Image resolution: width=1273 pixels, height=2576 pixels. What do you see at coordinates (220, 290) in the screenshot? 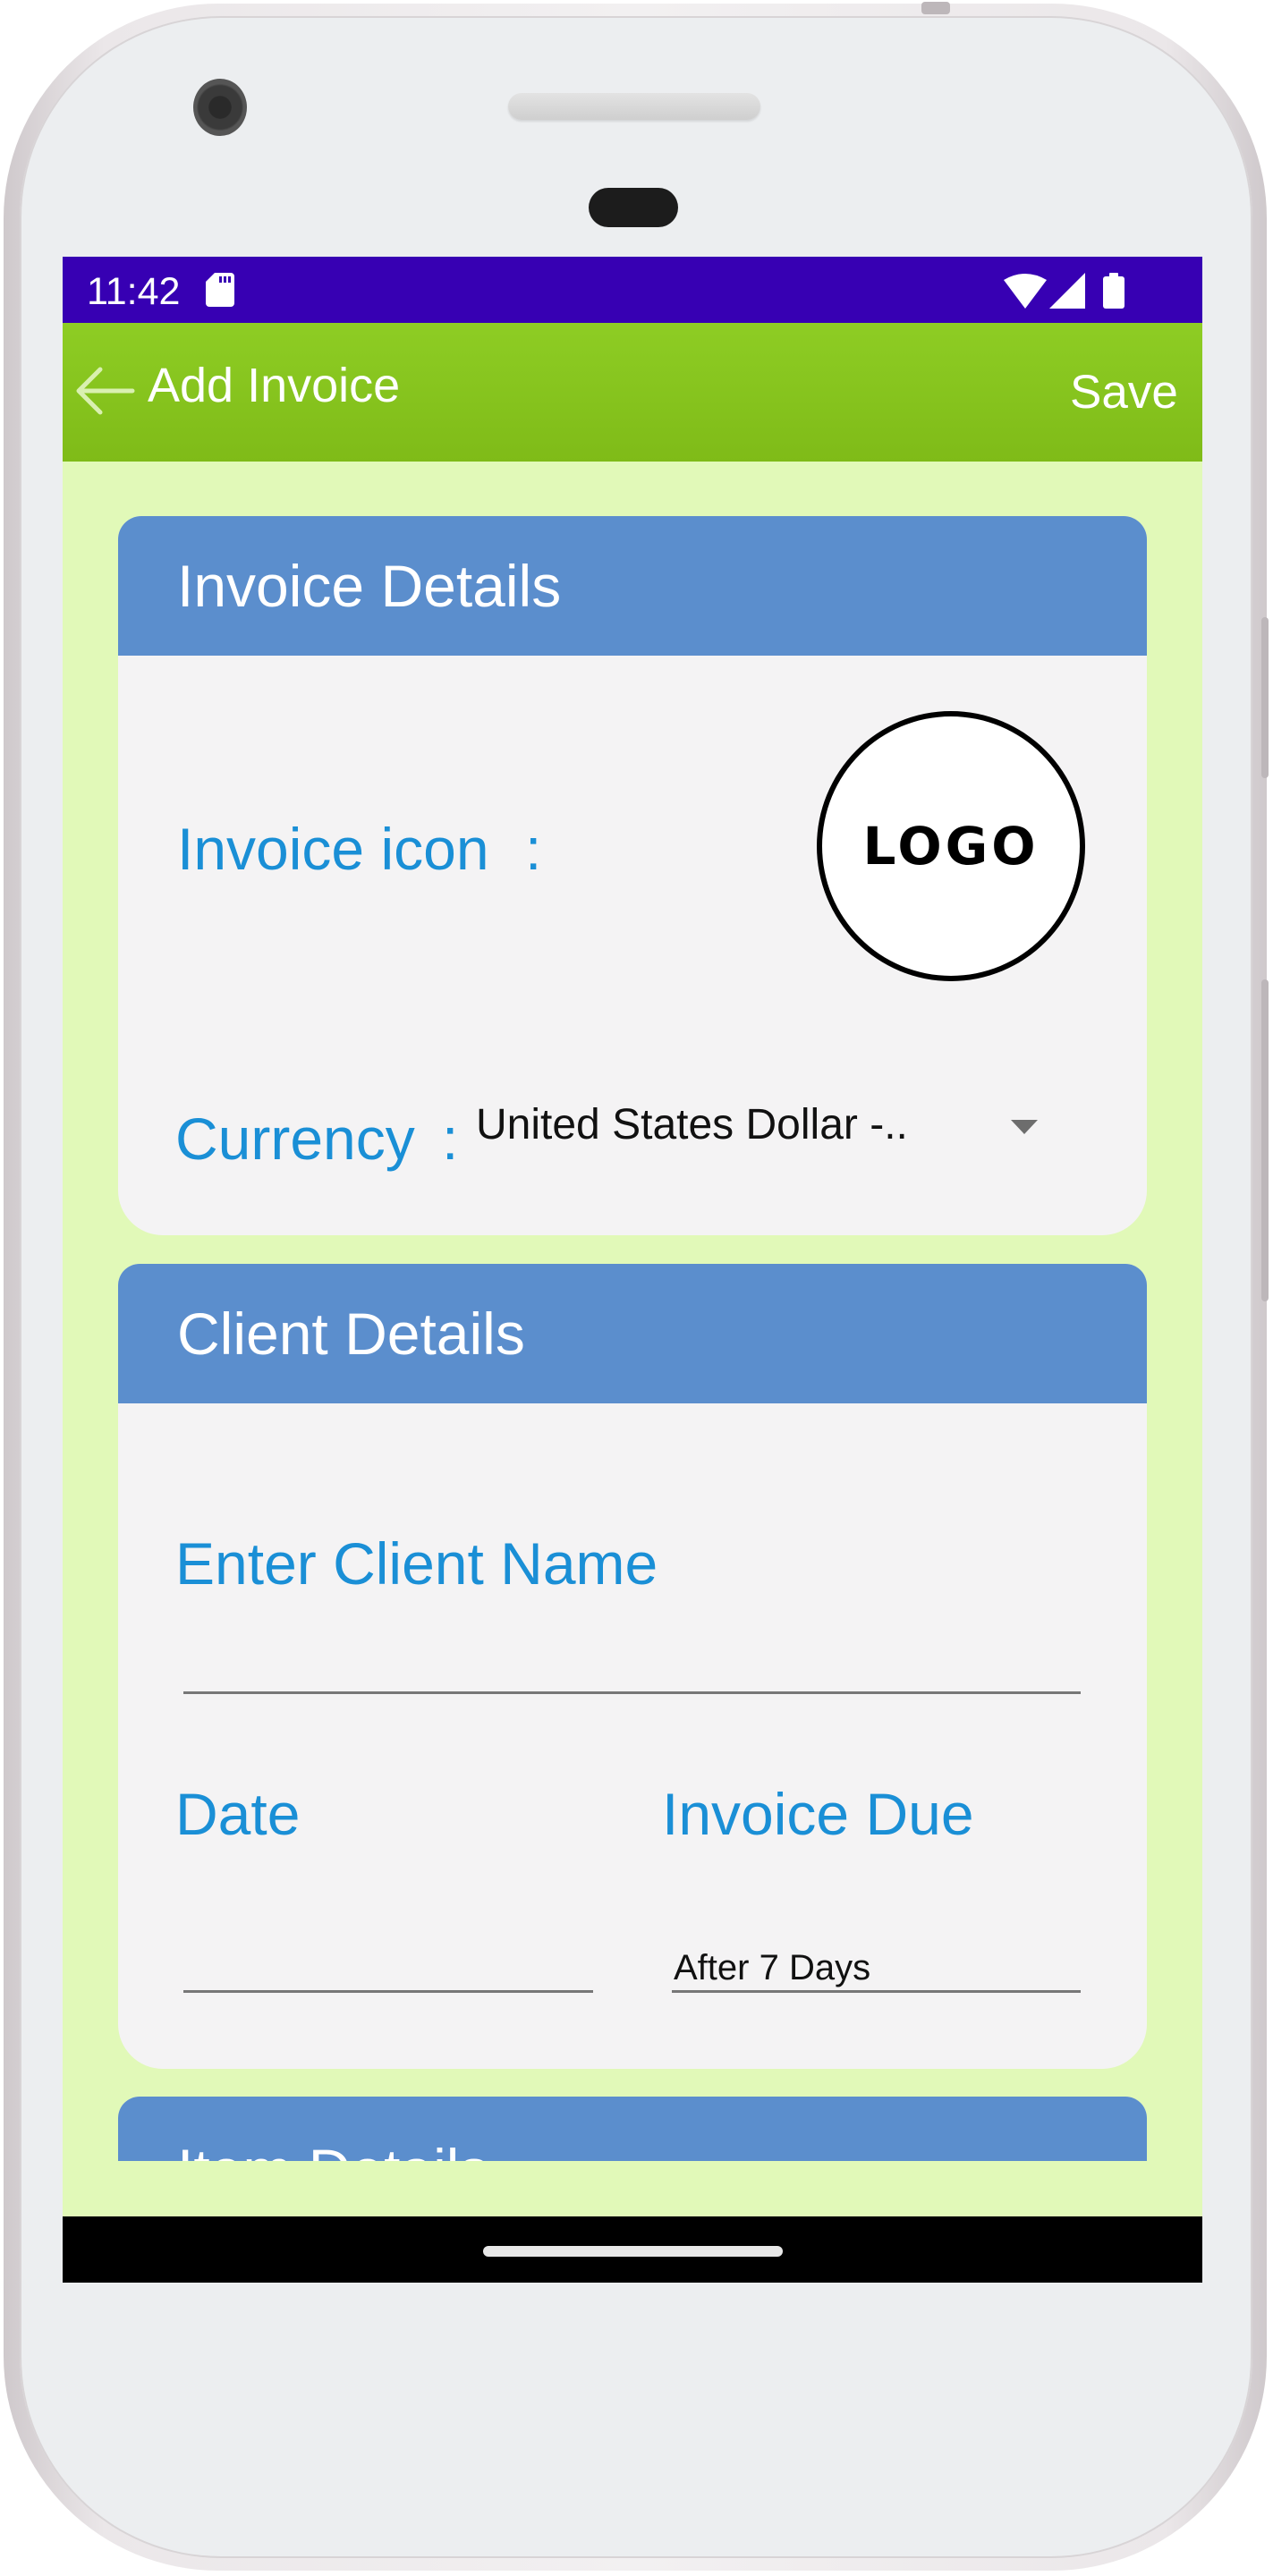
I see `sd-card-icon` at bounding box center [220, 290].